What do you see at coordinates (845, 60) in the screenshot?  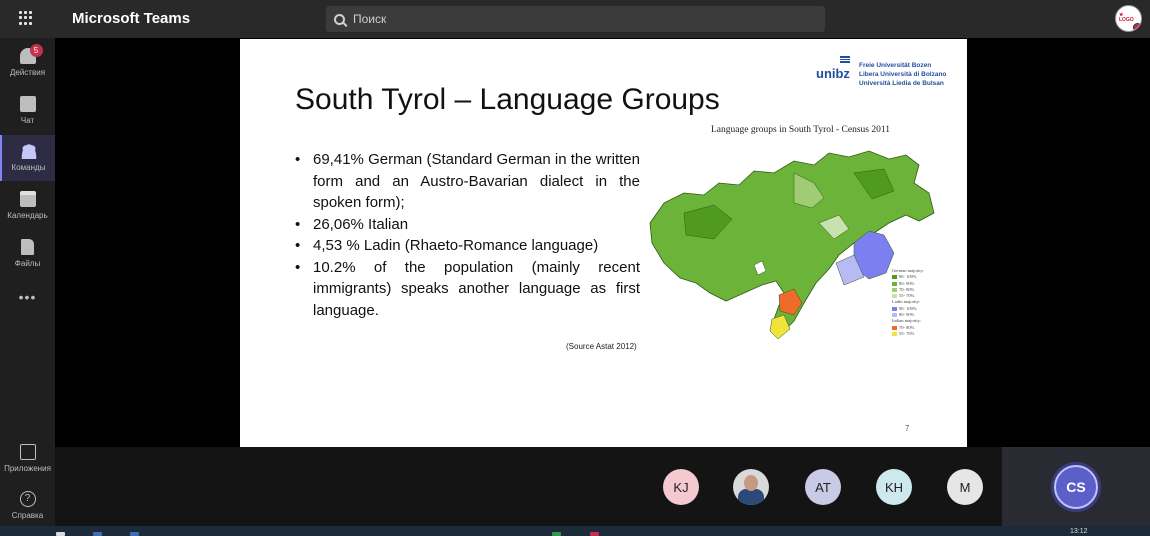 I see `university-logo-bars` at bounding box center [845, 60].